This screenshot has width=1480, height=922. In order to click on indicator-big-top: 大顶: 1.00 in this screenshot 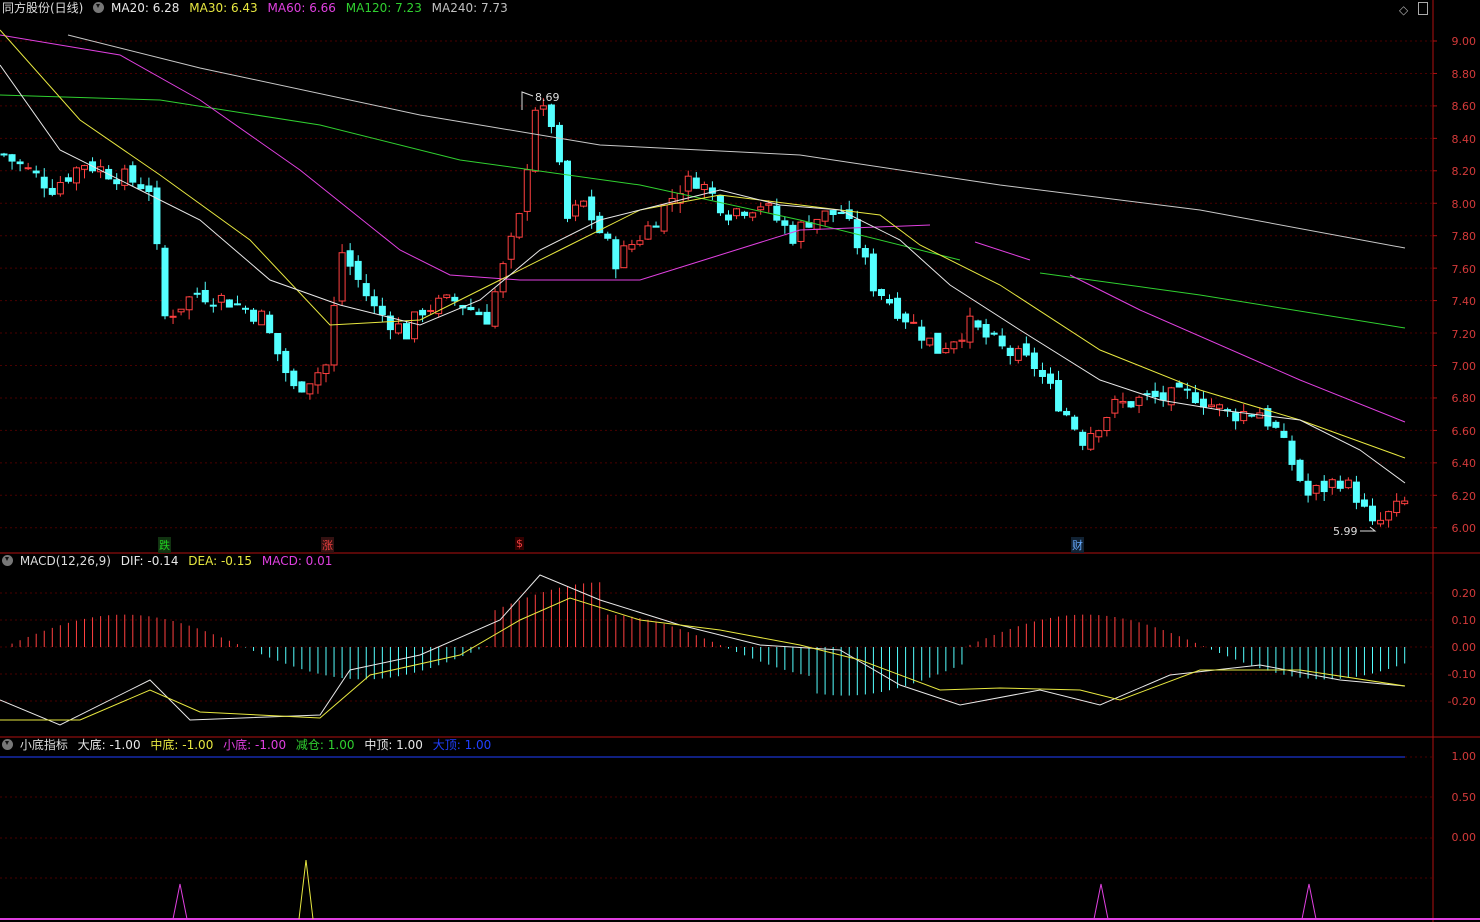, I will do `click(462, 745)`.